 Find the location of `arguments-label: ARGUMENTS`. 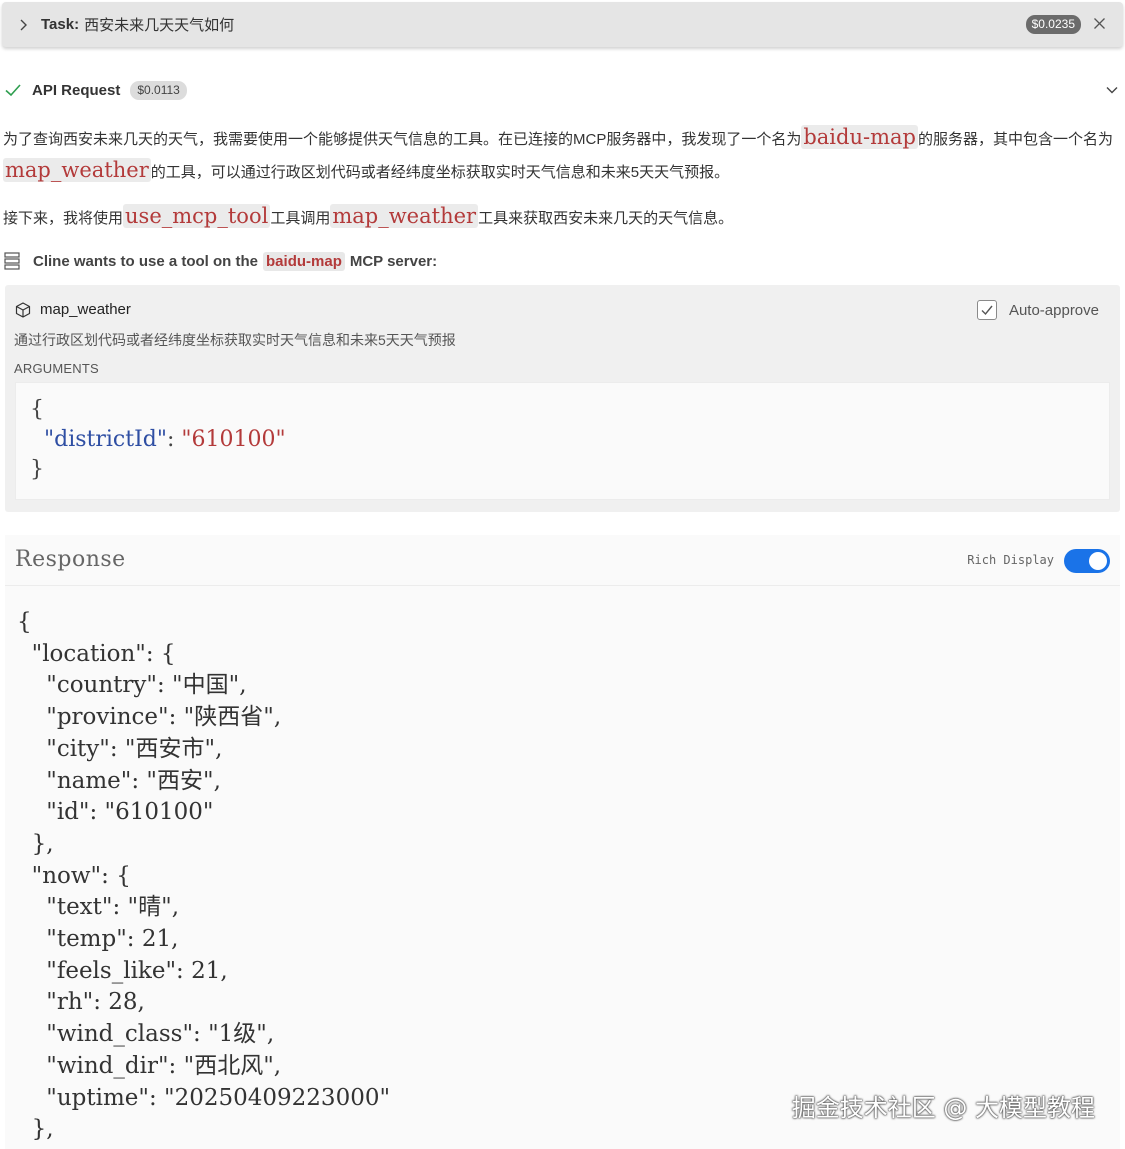

arguments-label: ARGUMENTS is located at coordinates (56, 368).